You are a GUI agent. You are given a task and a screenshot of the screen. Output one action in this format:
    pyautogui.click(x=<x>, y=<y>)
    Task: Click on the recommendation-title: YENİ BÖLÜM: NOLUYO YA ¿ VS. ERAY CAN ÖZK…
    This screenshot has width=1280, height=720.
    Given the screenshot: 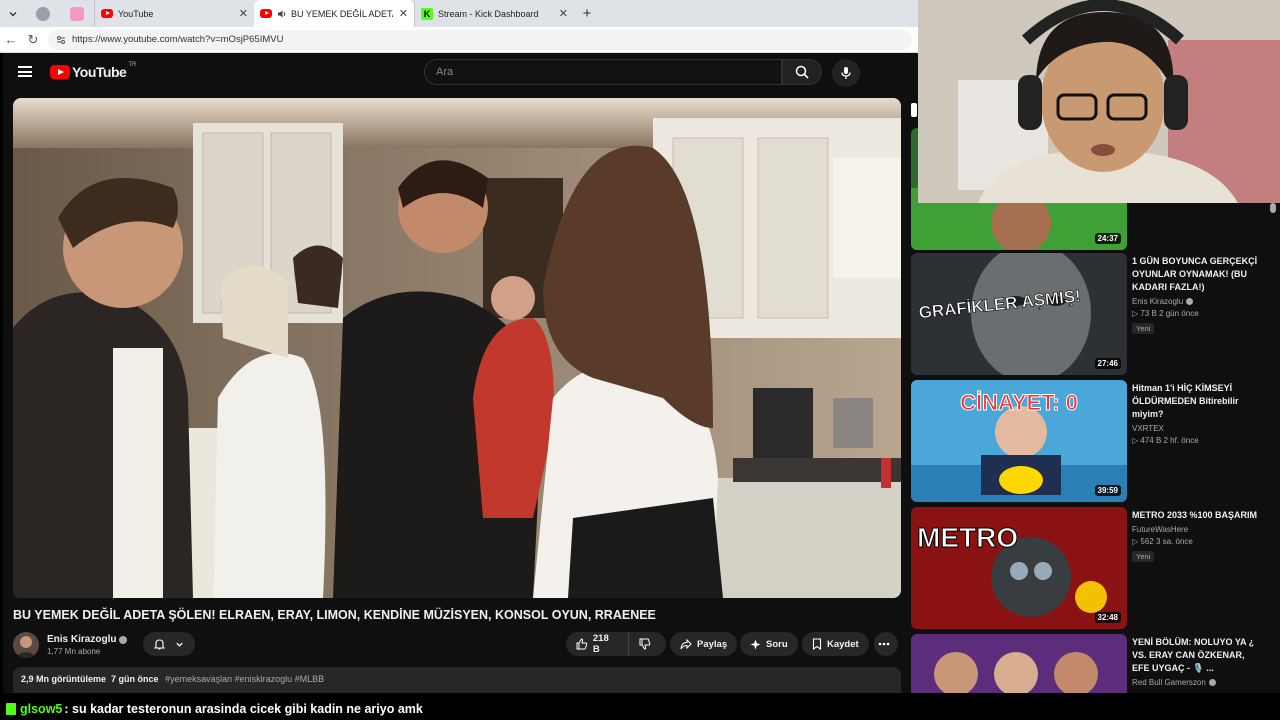 What is the action you would take?
    pyautogui.click(x=1197, y=655)
    